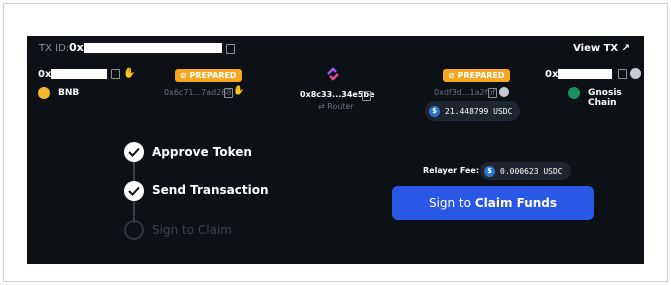 The height and width of the screenshot is (285, 671). Describe the element at coordinates (192, 230) in the screenshot. I see `step-3-label: Sign to Claim` at that location.